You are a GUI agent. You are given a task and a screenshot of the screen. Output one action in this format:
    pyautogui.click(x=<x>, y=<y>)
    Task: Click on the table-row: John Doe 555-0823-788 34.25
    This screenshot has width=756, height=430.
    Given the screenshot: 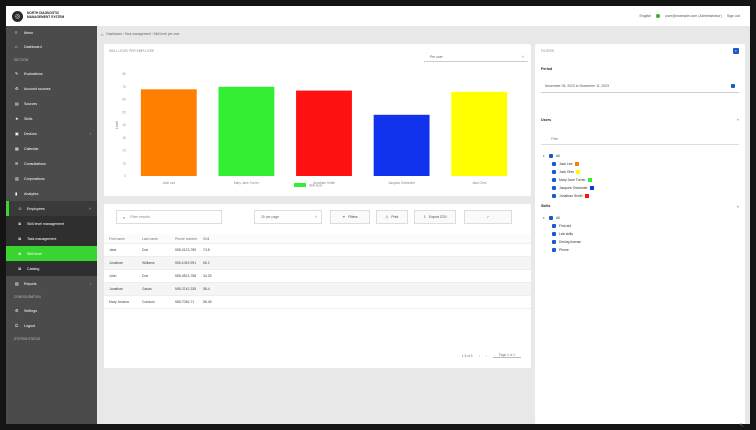 What is the action you would take?
    pyautogui.click(x=317, y=276)
    